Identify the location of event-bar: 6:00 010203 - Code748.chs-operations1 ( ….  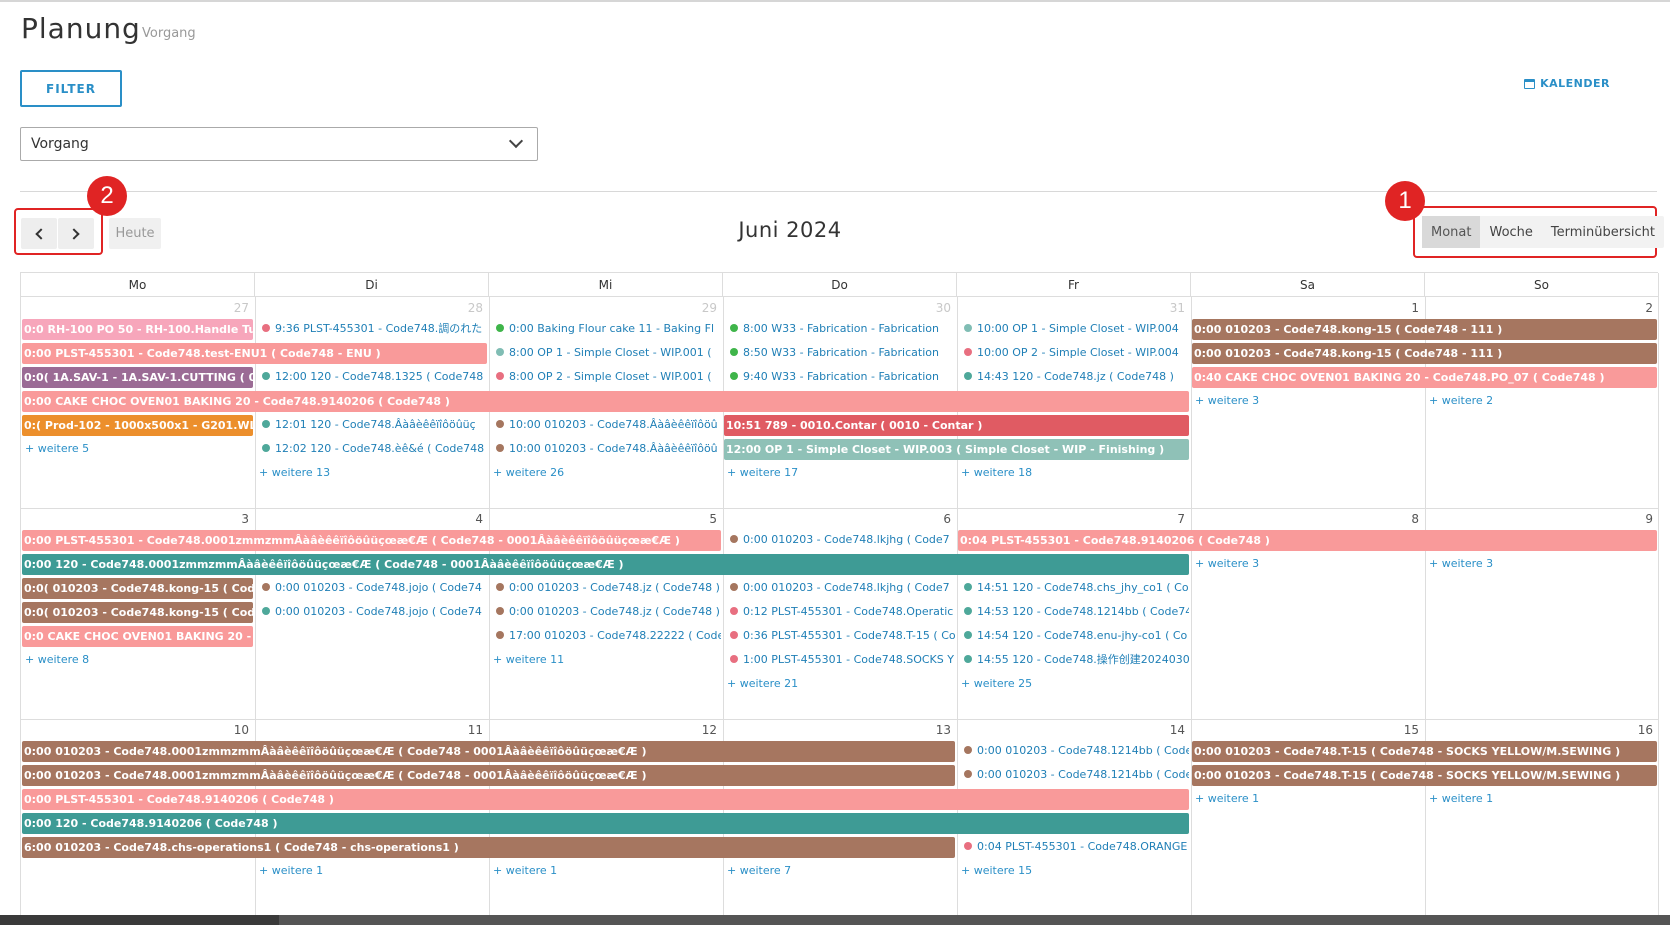
(488, 847).